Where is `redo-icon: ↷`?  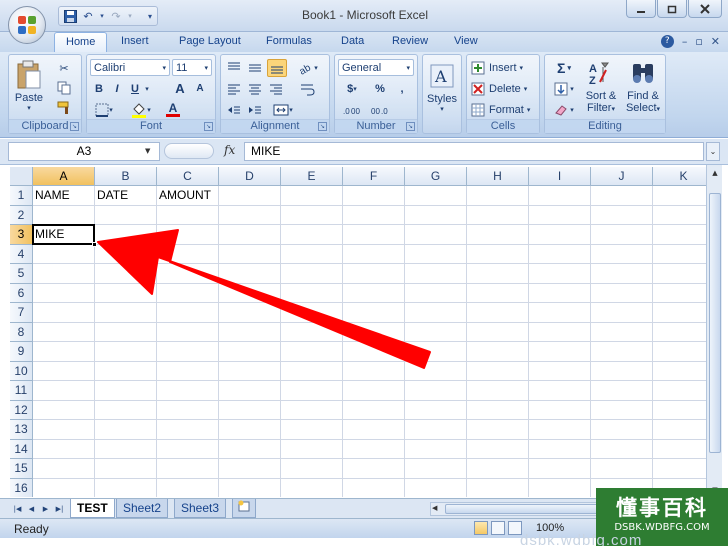 redo-icon: ↷ is located at coordinates (116, 16).